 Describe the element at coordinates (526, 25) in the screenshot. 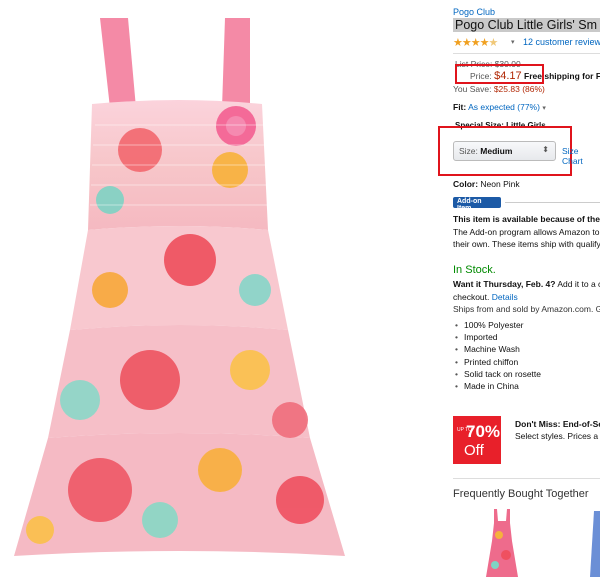

I see `product-title: Pogo Club Little Girls' Sm` at that location.